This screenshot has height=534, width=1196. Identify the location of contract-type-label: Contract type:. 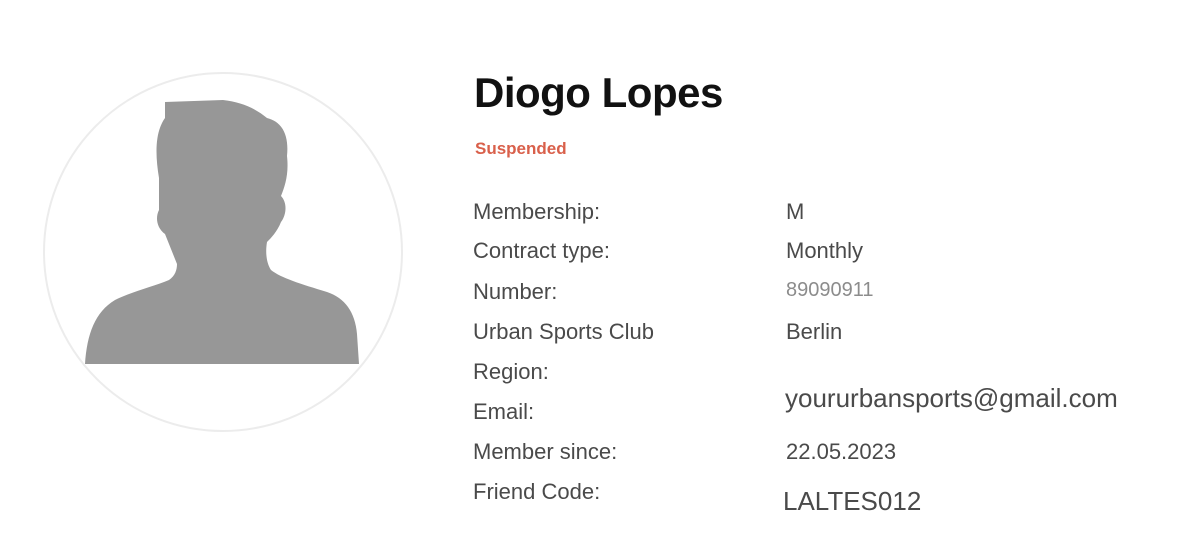
(541, 250).